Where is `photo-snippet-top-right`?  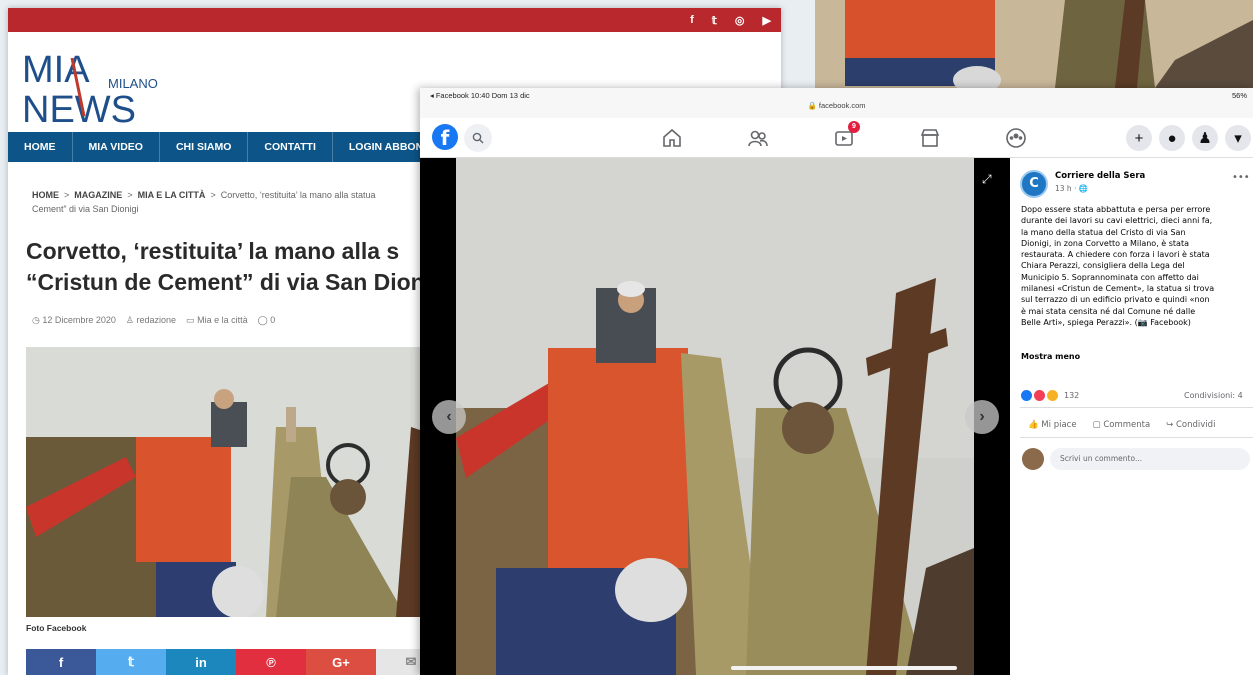
photo-snippet-top-right is located at coordinates (1034, 44).